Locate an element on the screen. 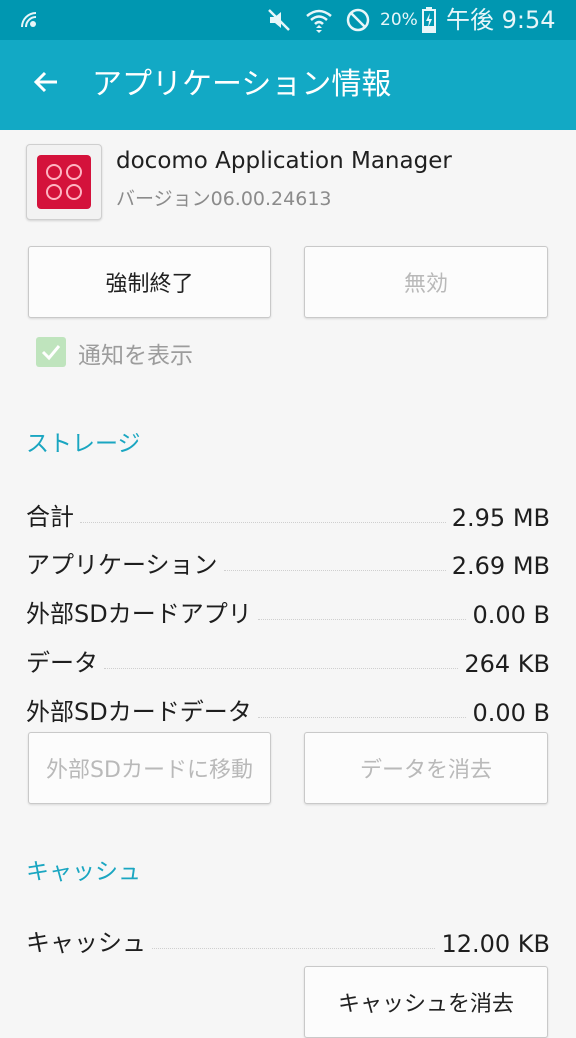  cache-row: キャッシュ 12.00 KB is located at coordinates (288, 938).